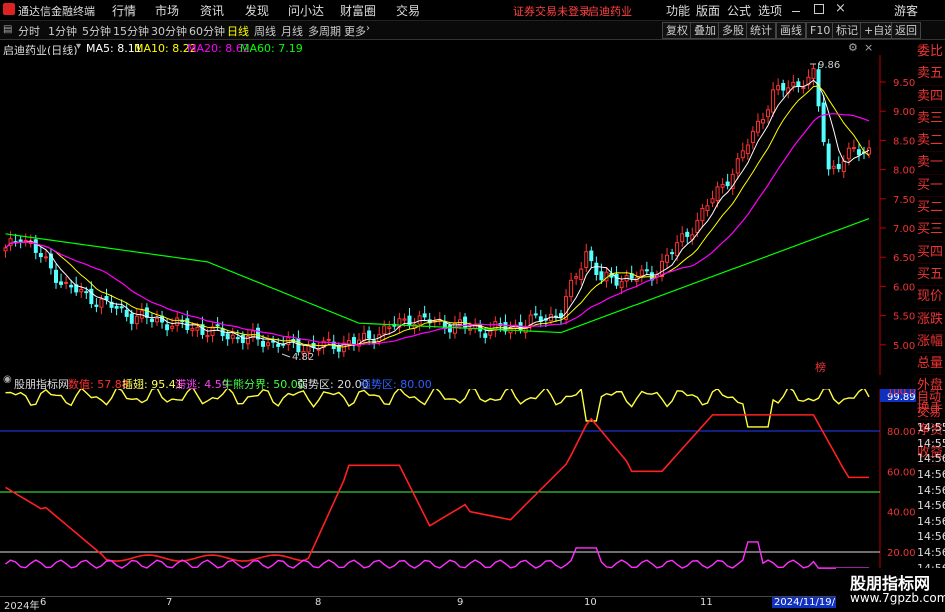 This screenshot has height=612, width=945. What do you see at coordinates (840, 8) in the screenshot?
I see `close-icon: ×` at bounding box center [840, 8].